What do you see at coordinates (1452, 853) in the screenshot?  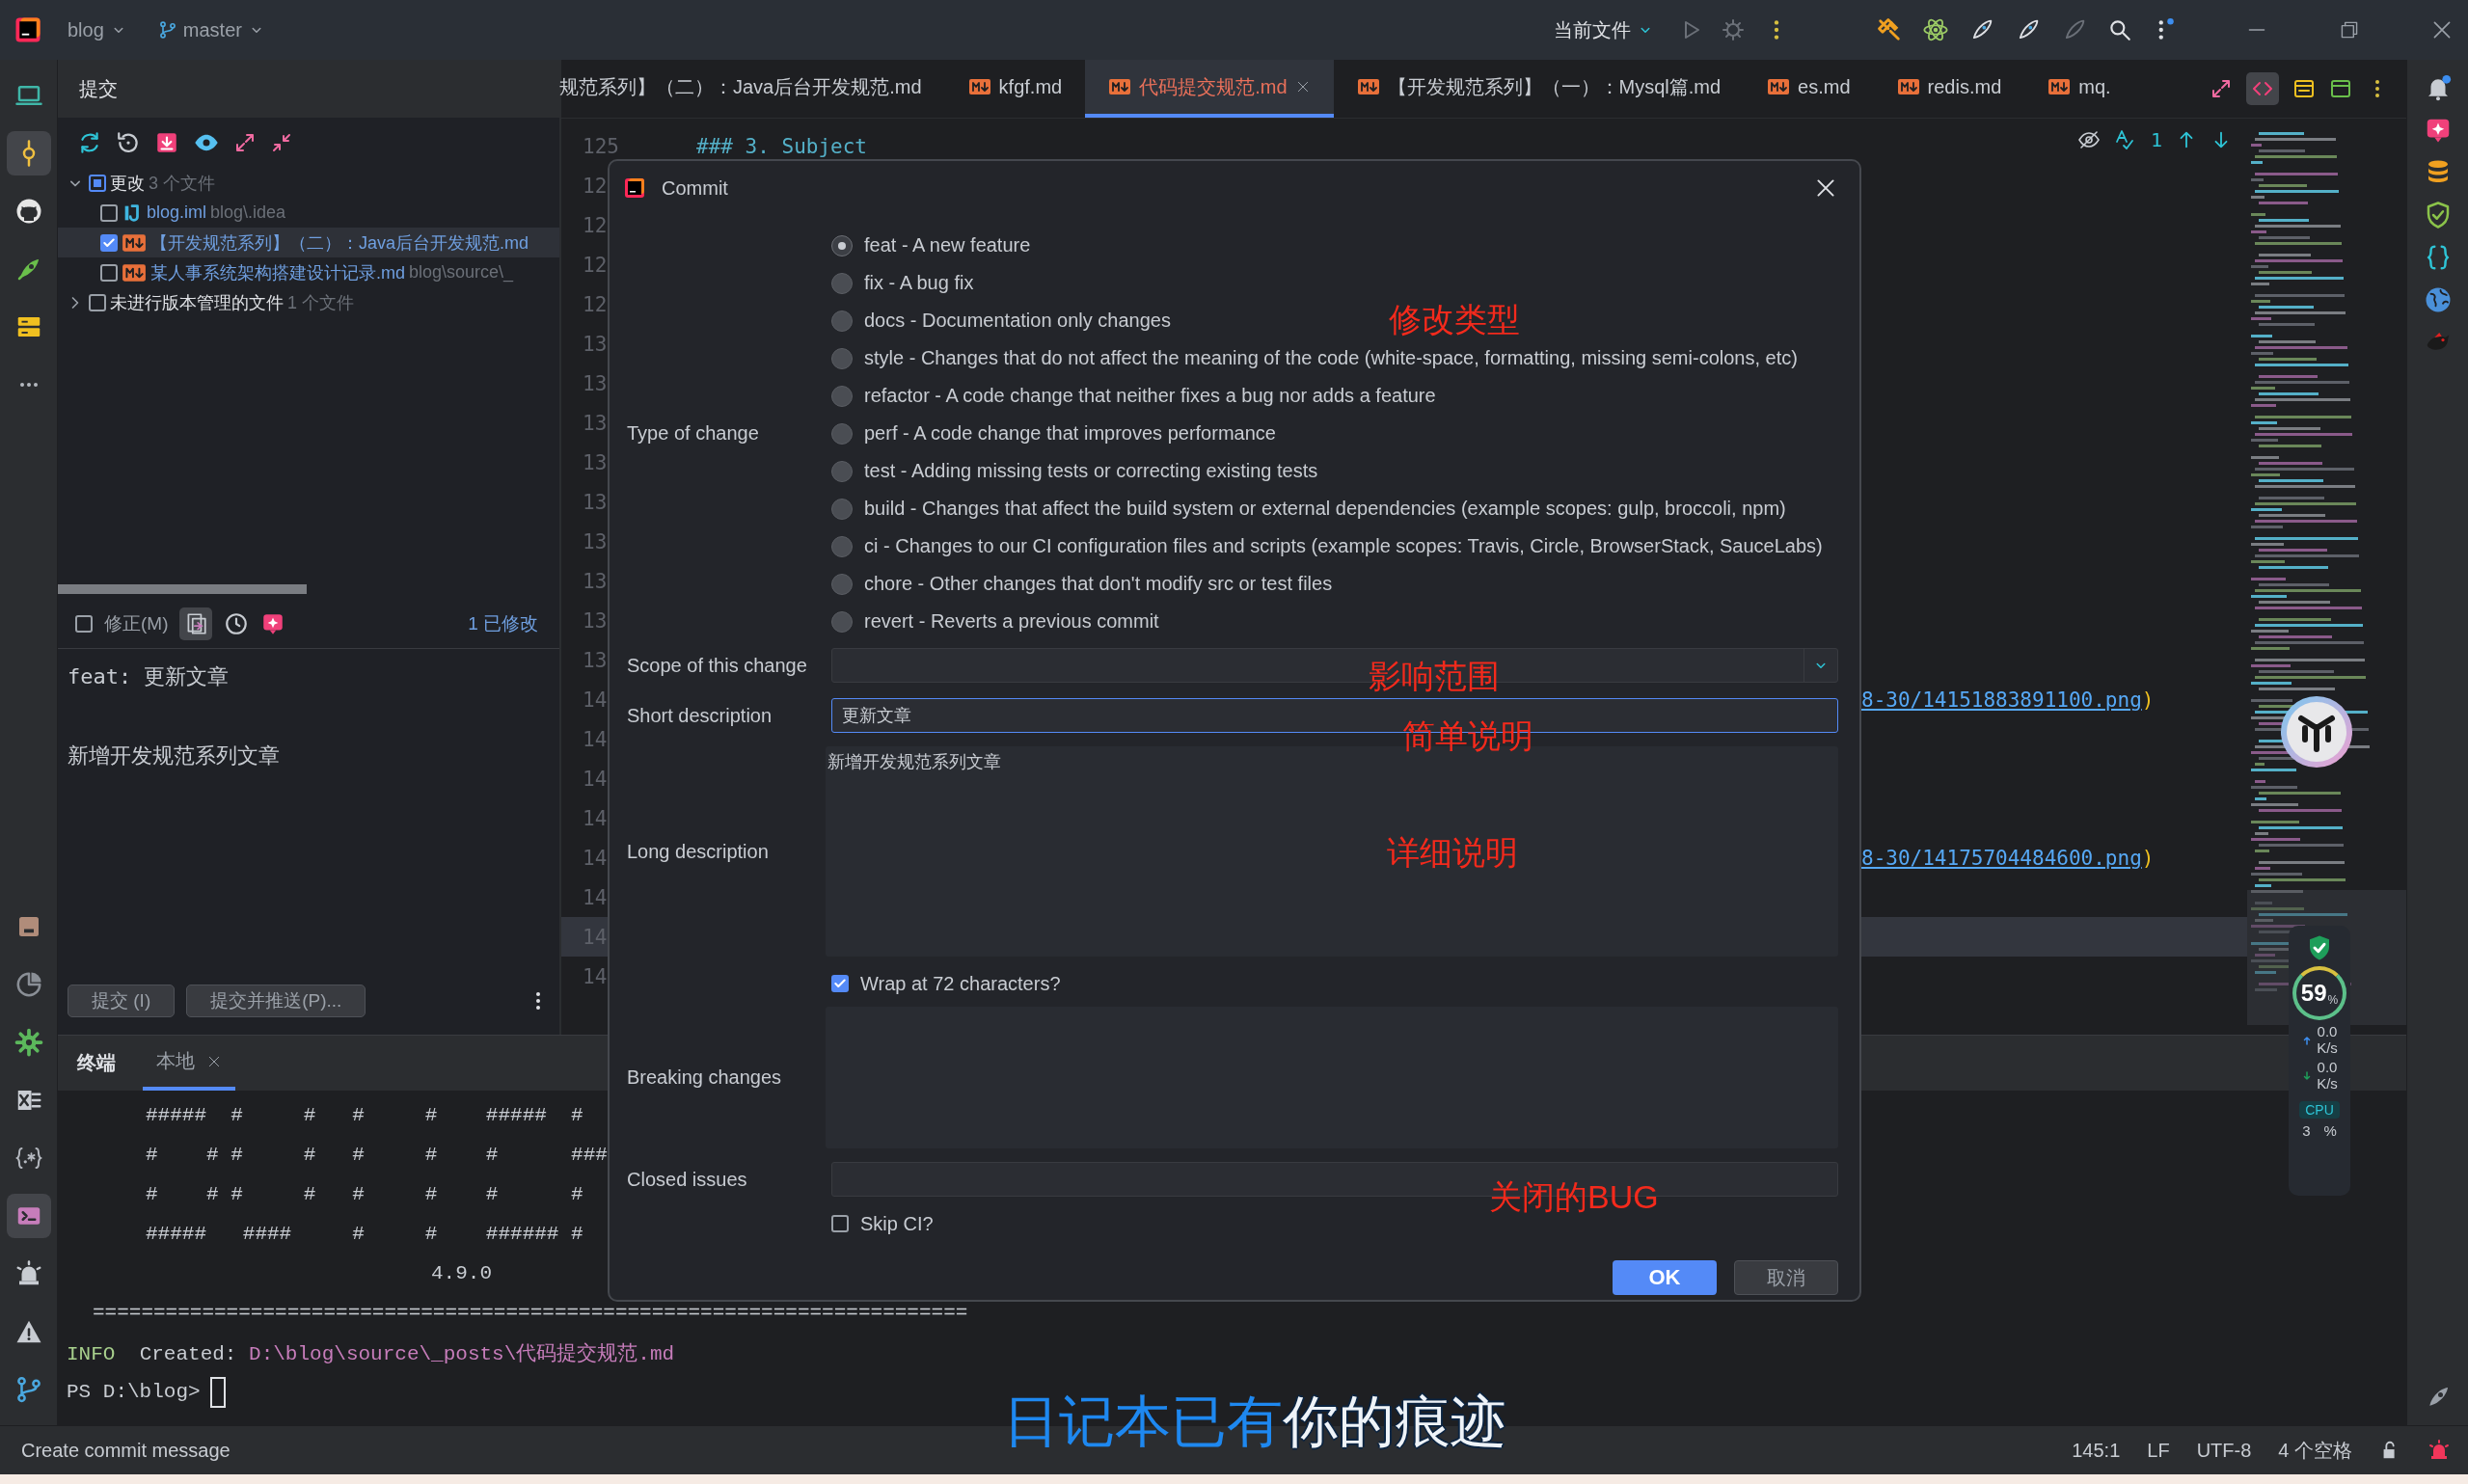 I see `annotation: 详细说明` at bounding box center [1452, 853].